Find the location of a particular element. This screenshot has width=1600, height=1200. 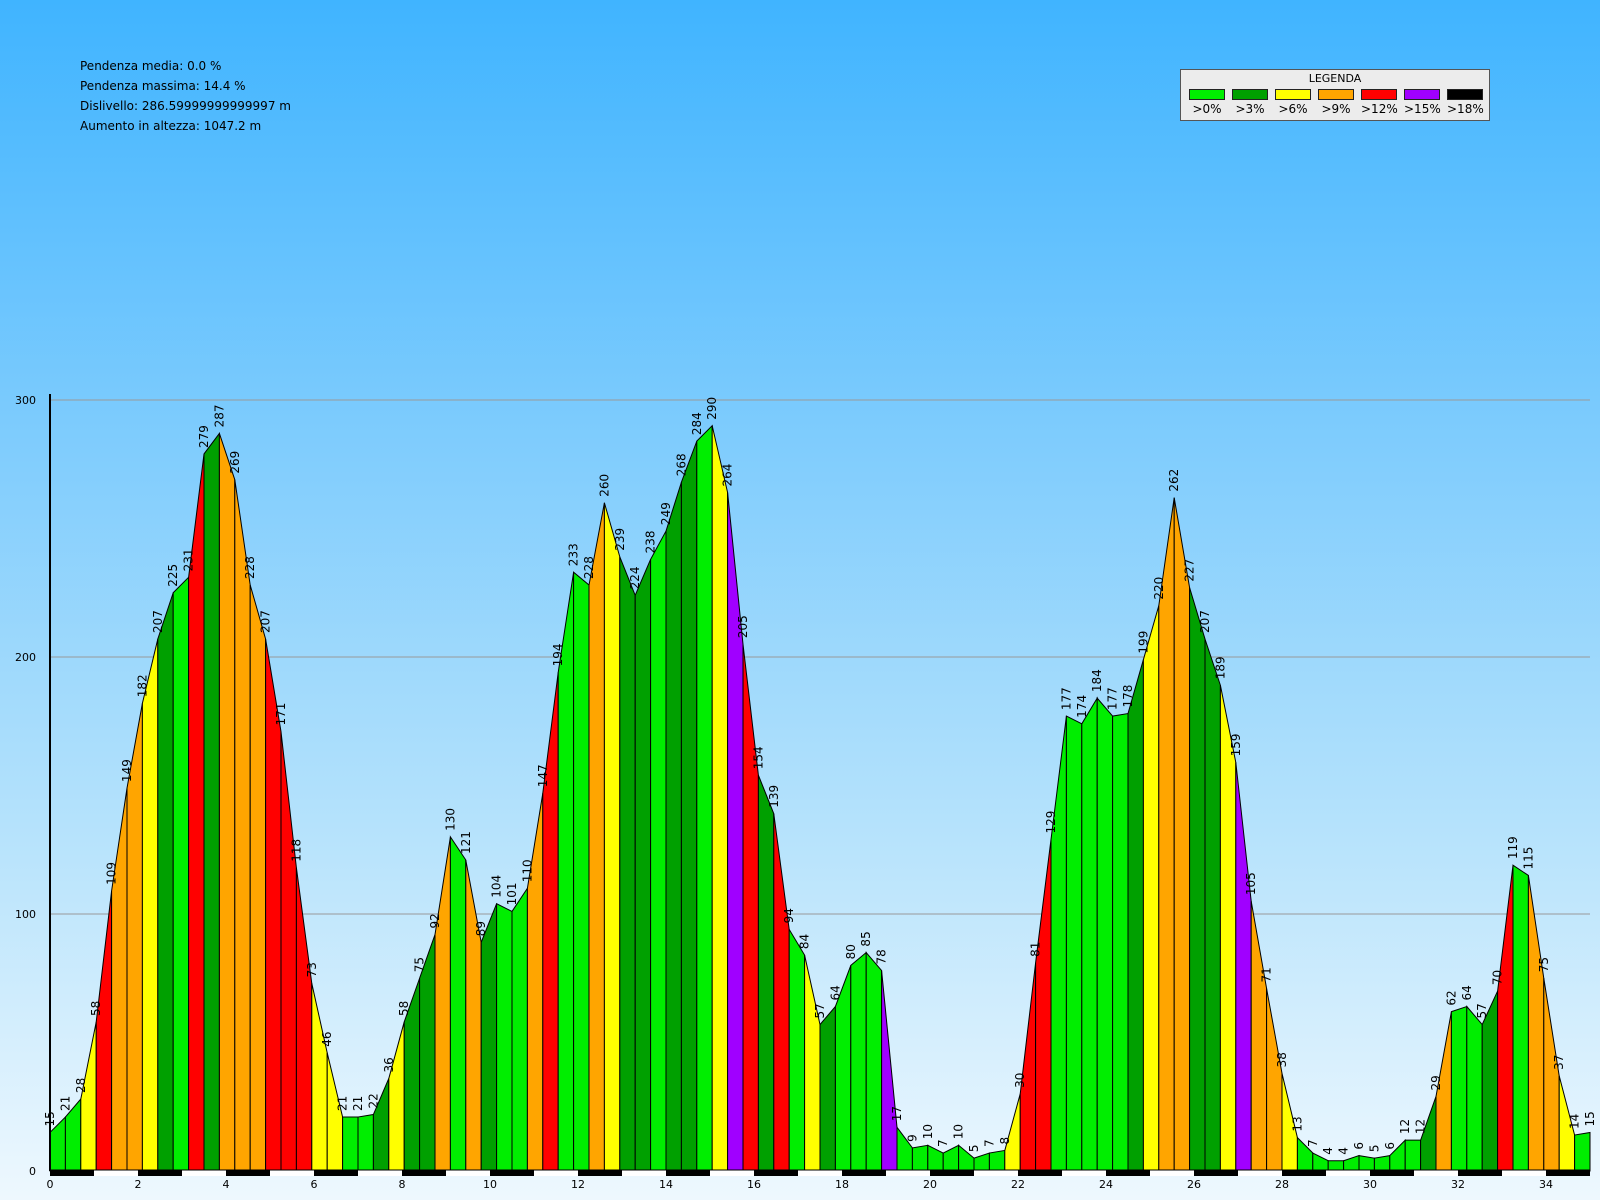

elevation-label: 105 is located at coordinates (1251, 883).